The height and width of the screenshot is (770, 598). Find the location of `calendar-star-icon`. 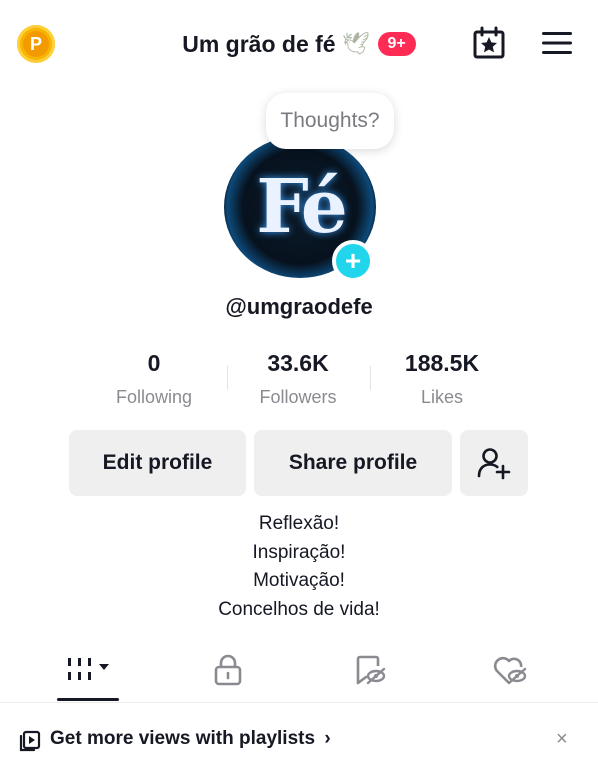

calendar-star-icon is located at coordinates (489, 43).